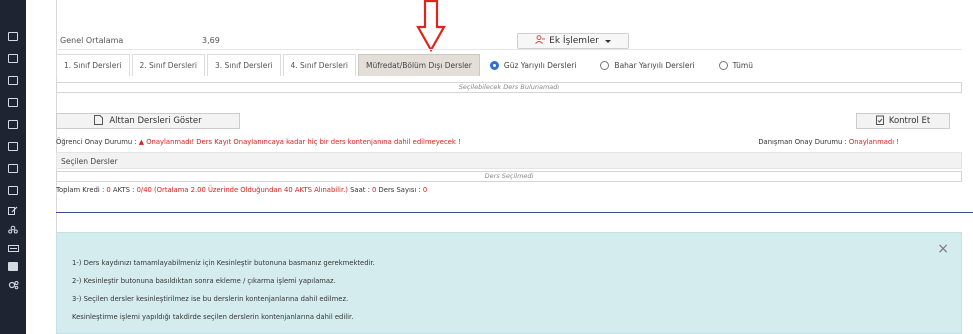 Image resolution: width=973 pixels, height=334 pixels. I want to click on radio-label: Tümü, so click(742, 65).